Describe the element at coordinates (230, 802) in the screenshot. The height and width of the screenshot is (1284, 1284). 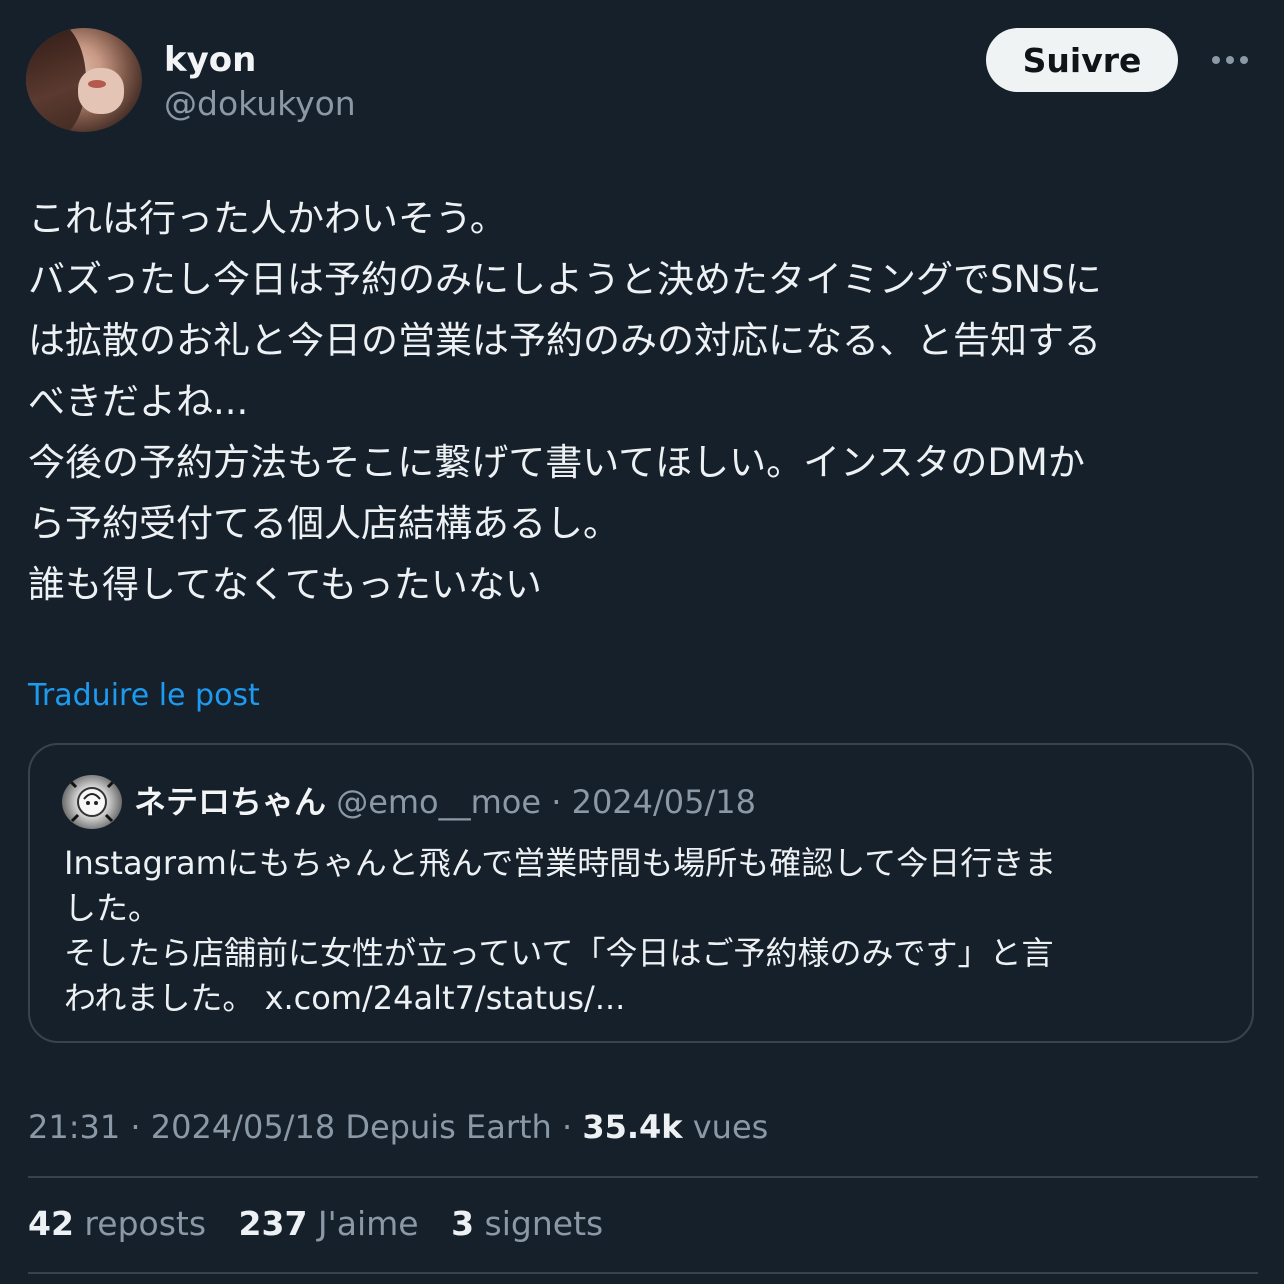
I see `quoted-author-name: ネテロちゃん` at that location.